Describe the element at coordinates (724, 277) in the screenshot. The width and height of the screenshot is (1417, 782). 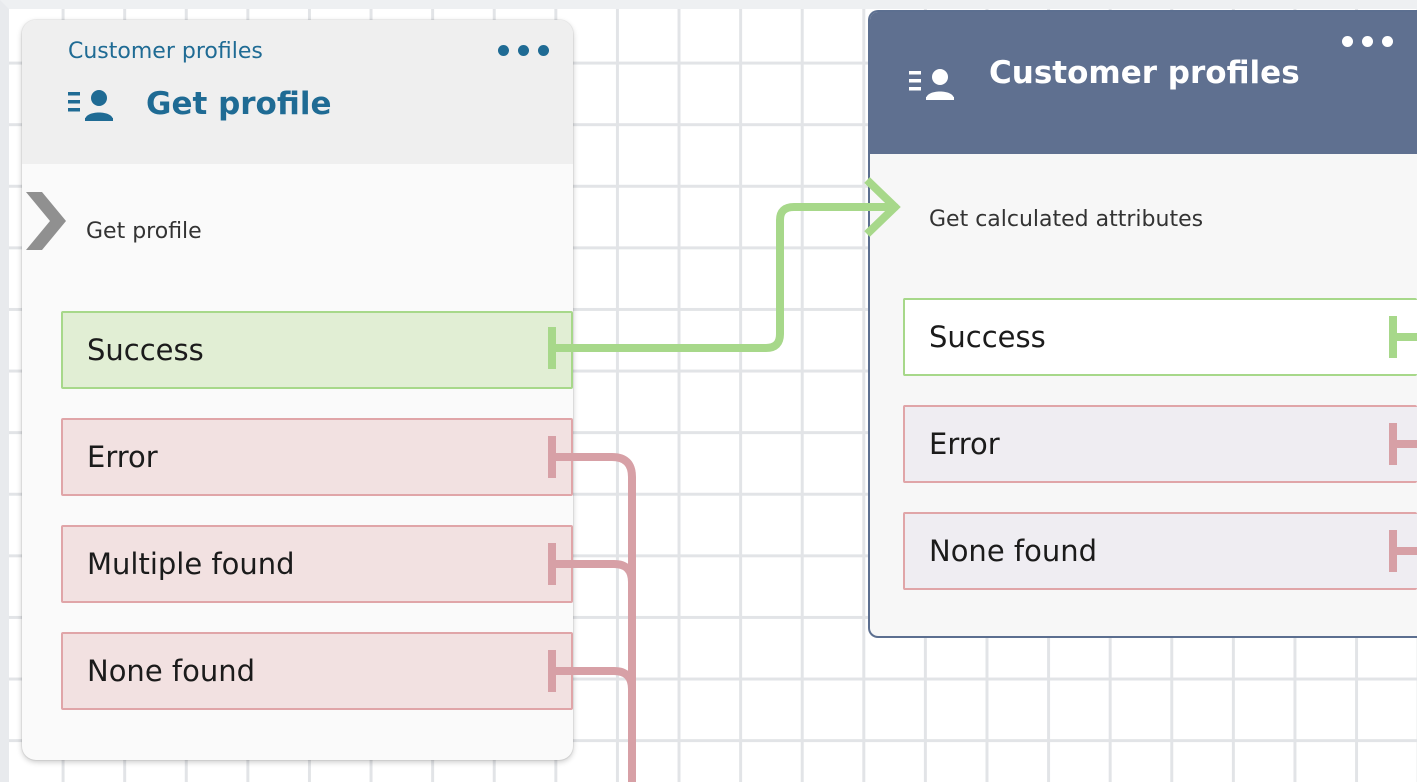
I see `success-connector` at that location.